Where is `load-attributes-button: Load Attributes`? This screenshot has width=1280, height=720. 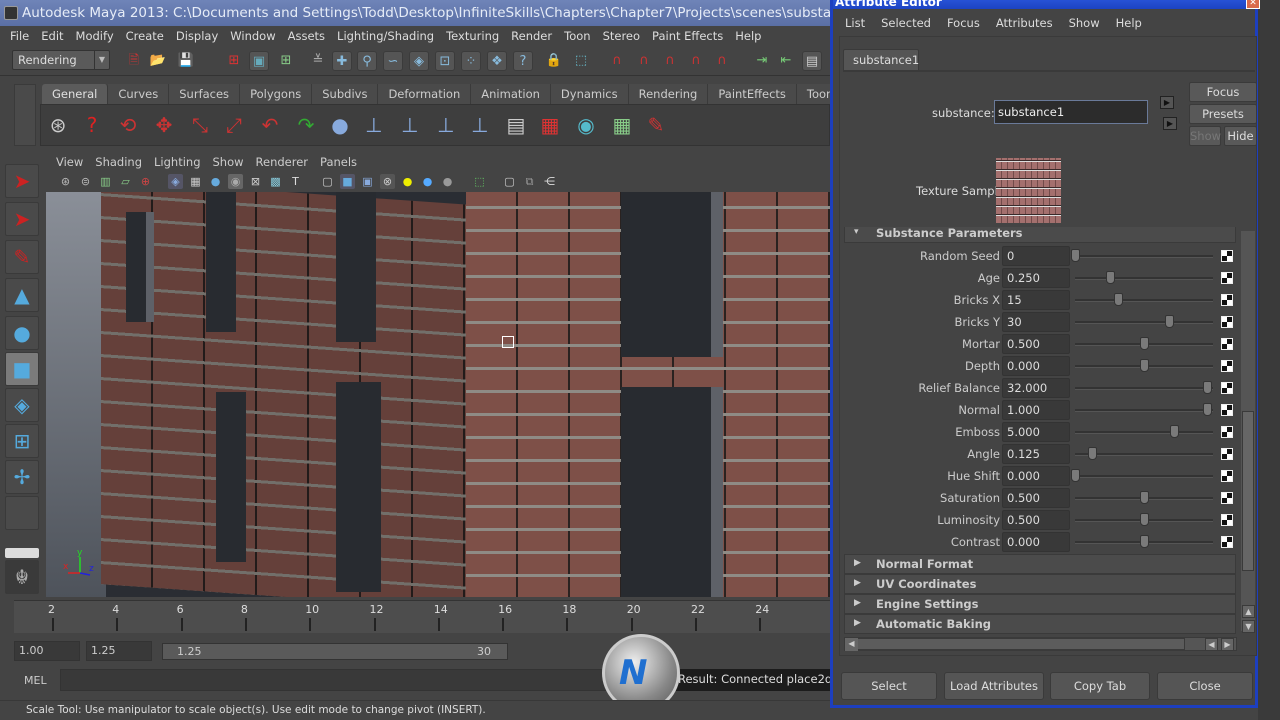
load-attributes-button: Load Attributes is located at coordinates (994, 686).